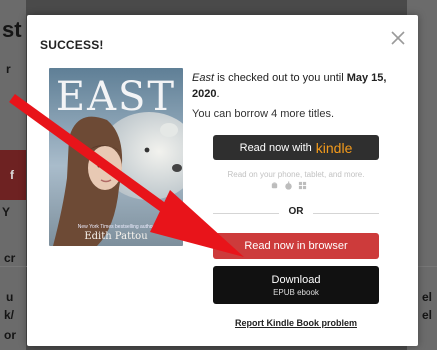 This screenshot has width=437, height=350. I want to click on device-icons, so click(288, 185).